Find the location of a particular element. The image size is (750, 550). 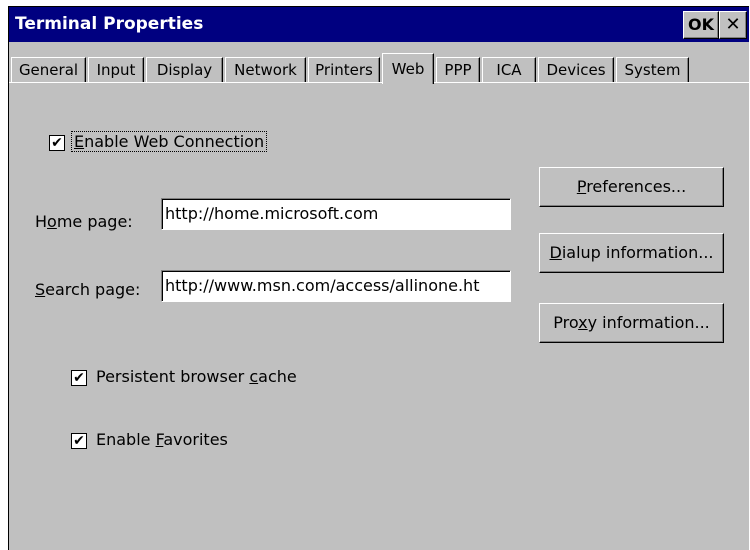

title-bar: Terminal Properties OK ✕ is located at coordinates (379, 24).